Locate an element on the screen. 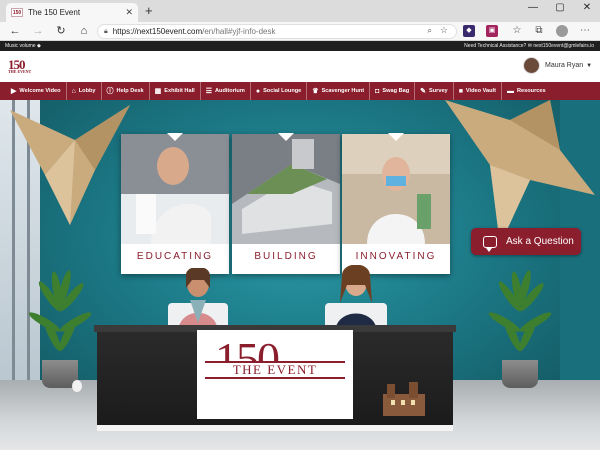 The image size is (600, 450). maximize-button: ▢ is located at coordinates (560, 7).